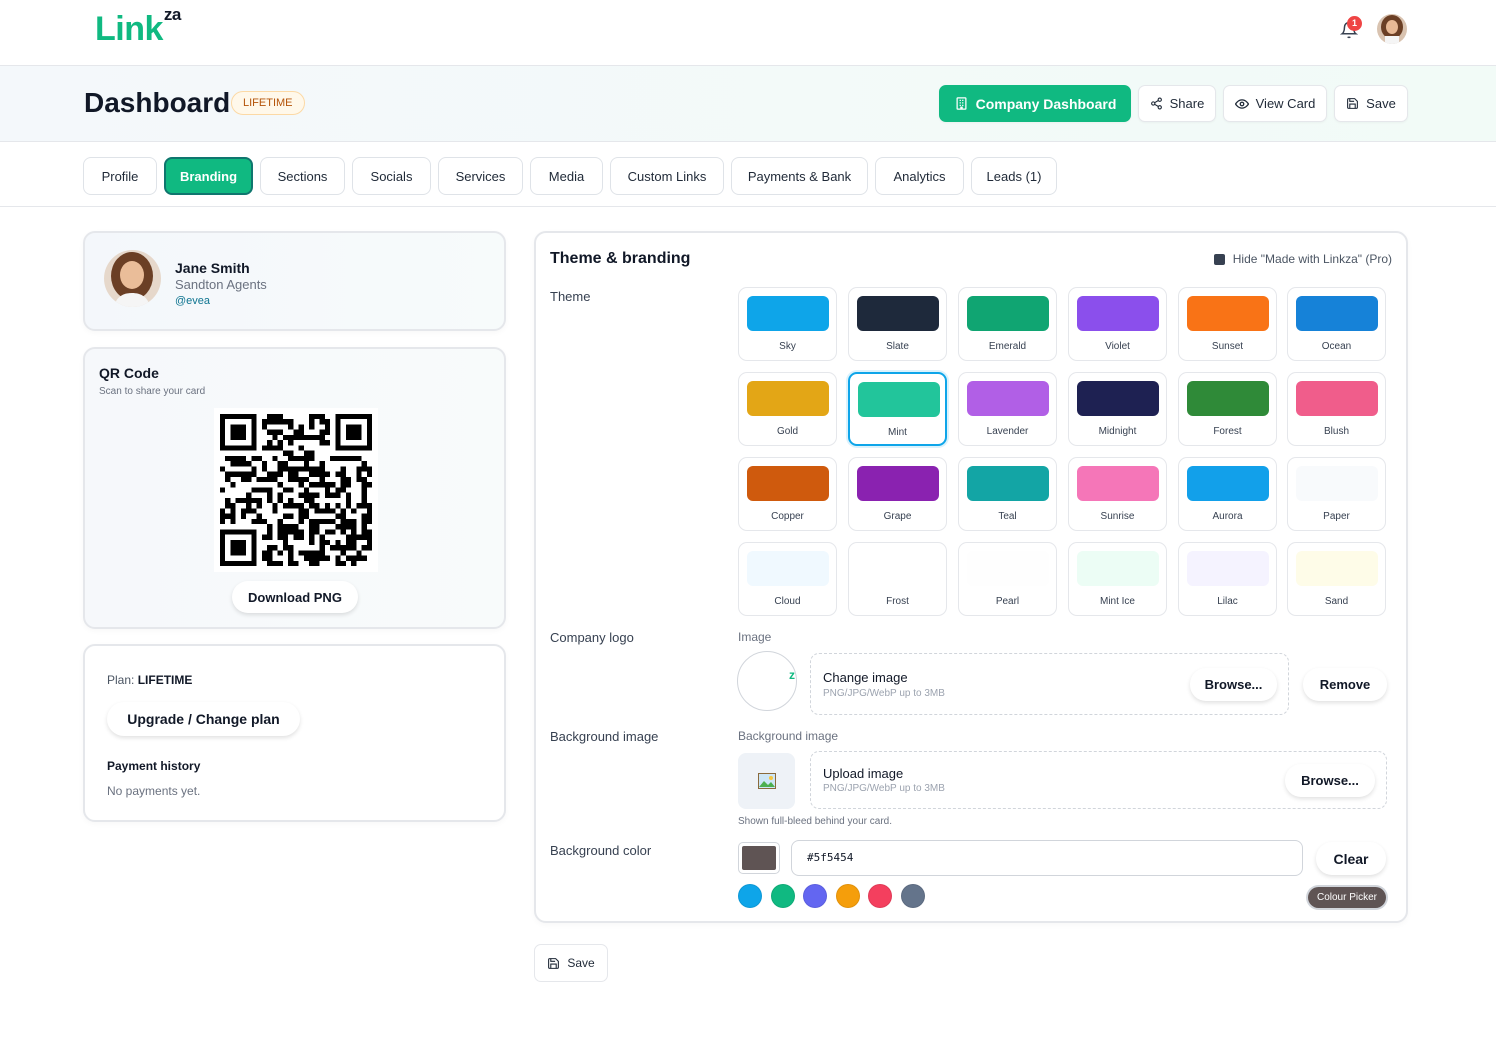  I want to click on checkbox, so click(1219, 259).